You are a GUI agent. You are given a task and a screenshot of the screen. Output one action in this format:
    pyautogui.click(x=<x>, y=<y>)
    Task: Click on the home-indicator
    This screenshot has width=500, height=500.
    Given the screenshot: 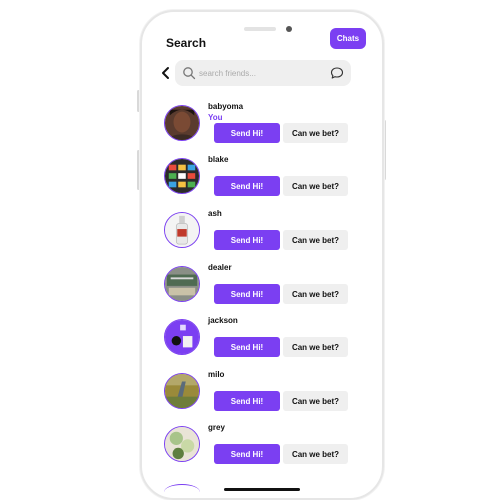 What is the action you would take?
    pyautogui.click(x=262, y=489)
    